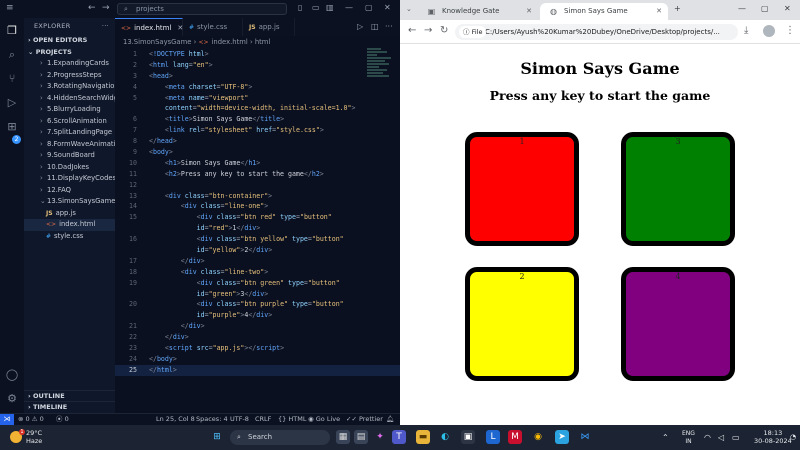  I want to click on explorer-icon: ❐, so click(12, 31).